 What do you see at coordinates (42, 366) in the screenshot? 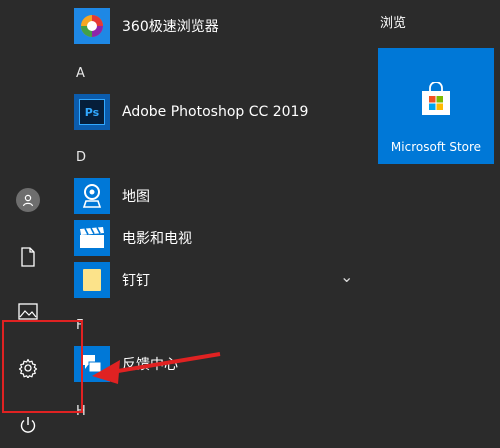
I see `annotation-highlight-box` at bounding box center [42, 366].